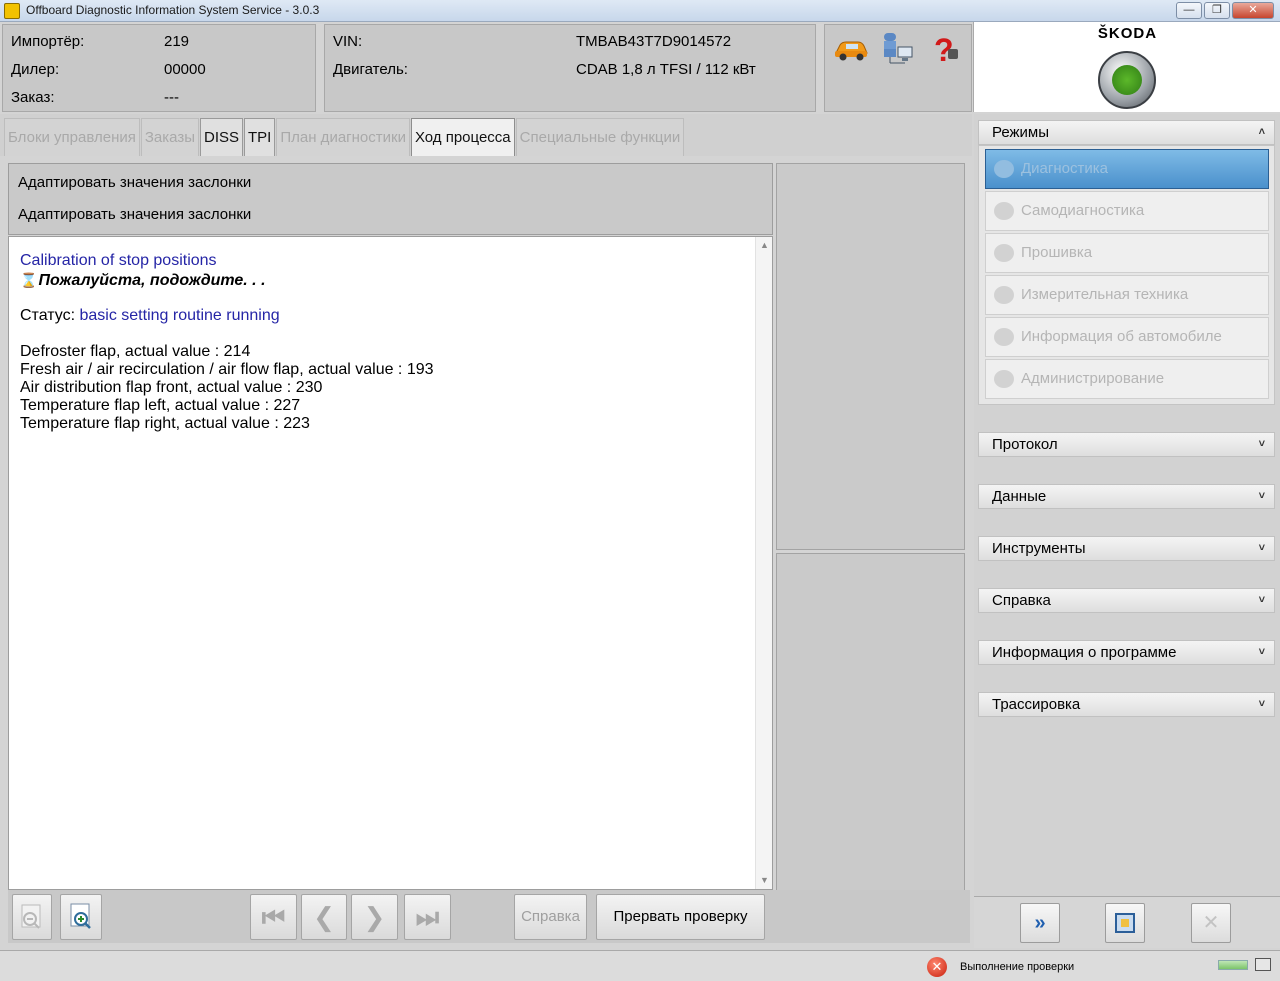 The width and height of the screenshot is (1280, 981). What do you see at coordinates (1021, 132) in the screenshot?
I see `section-modes-label: Режимы` at bounding box center [1021, 132].